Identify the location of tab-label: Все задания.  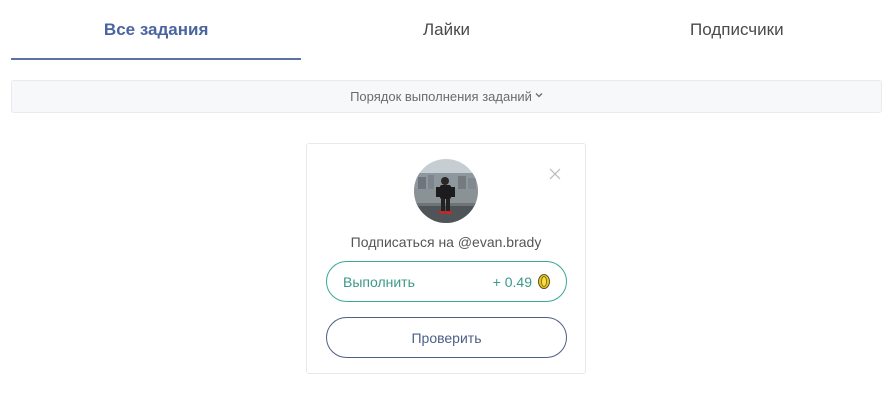
(156, 29).